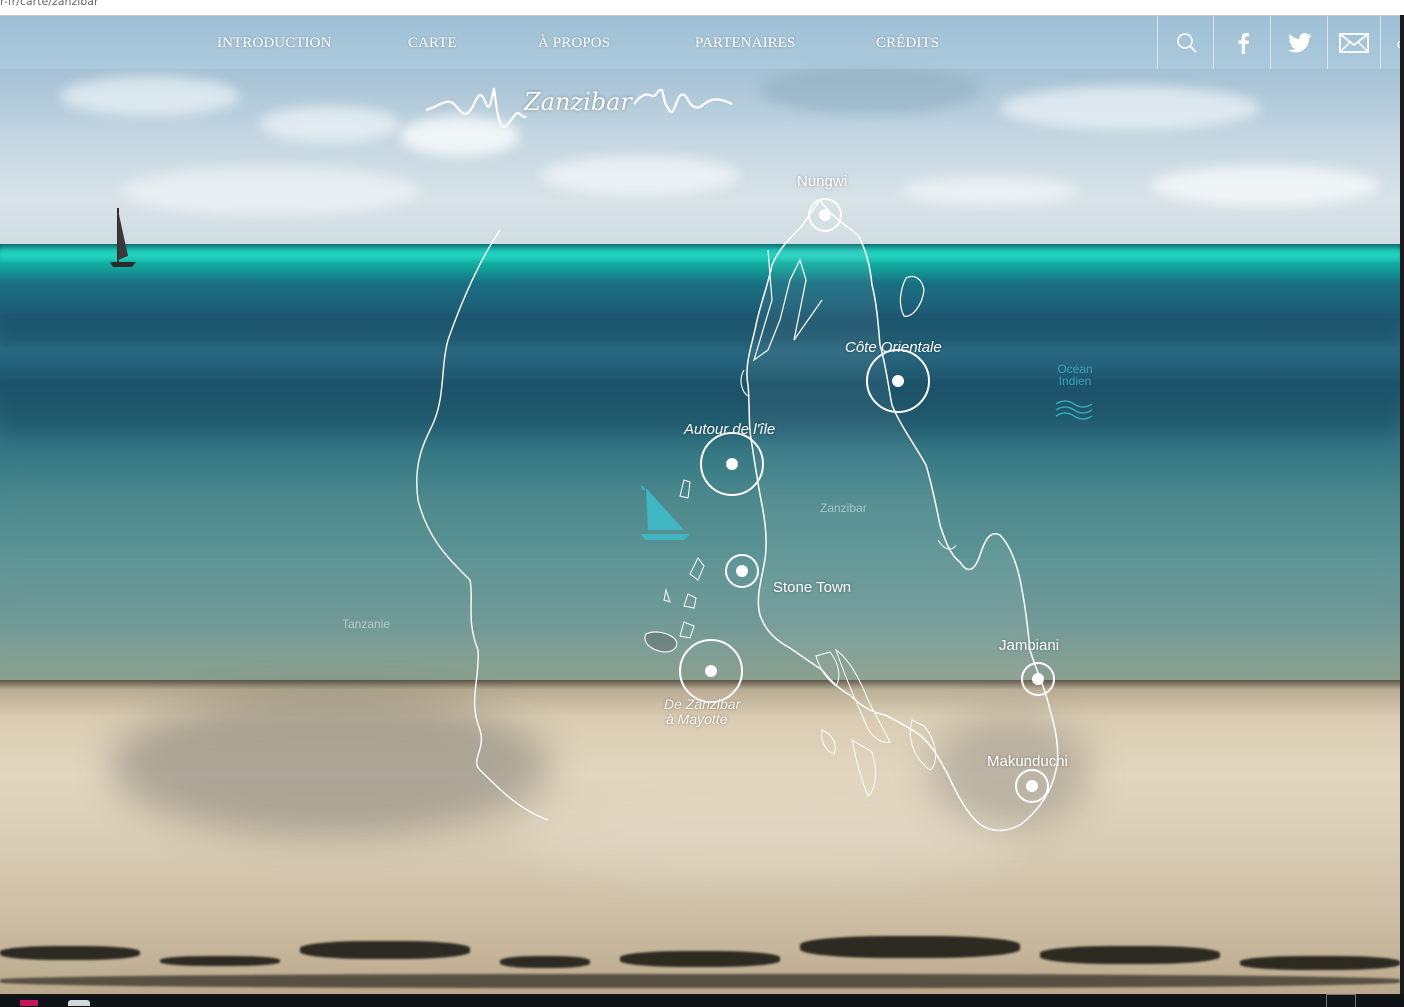 The height and width of the screenshot is (1007, 1404). Describe the element at coordinates (274, 43) in the screenshot. I see `nav-introduction: INTRODUCTION` at that location.